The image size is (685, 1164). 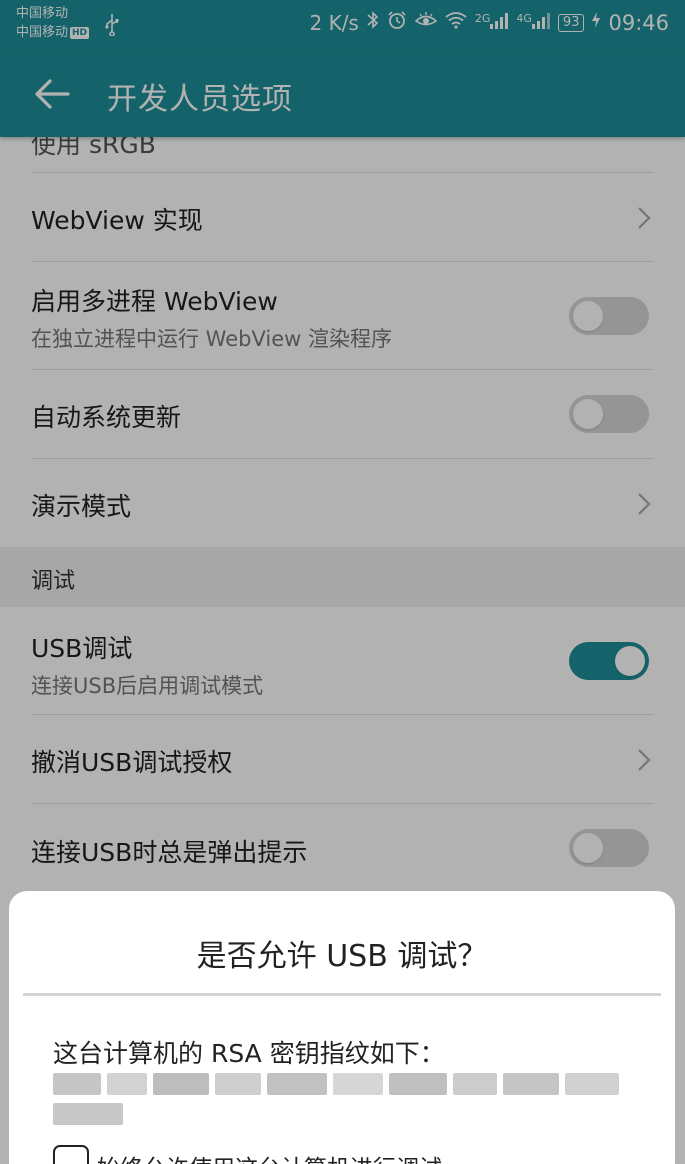 What do you see at coordinates (71, 1154) in the screenshot?
I see `always-allow-checkbox` at bounding box center [71, 1154].